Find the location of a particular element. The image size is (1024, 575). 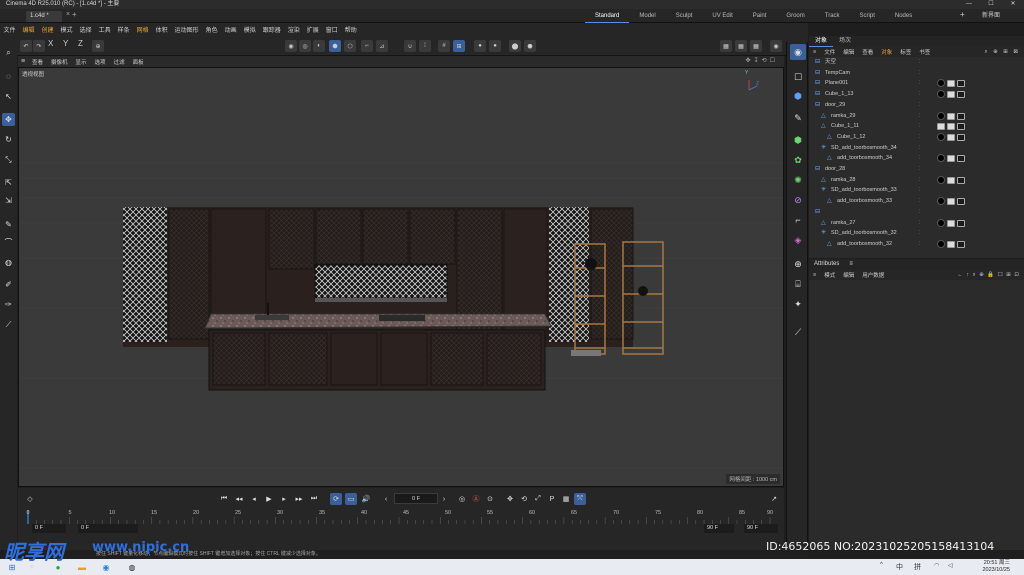

deformer-icon: ✺ is located at coordinates (798, 180).